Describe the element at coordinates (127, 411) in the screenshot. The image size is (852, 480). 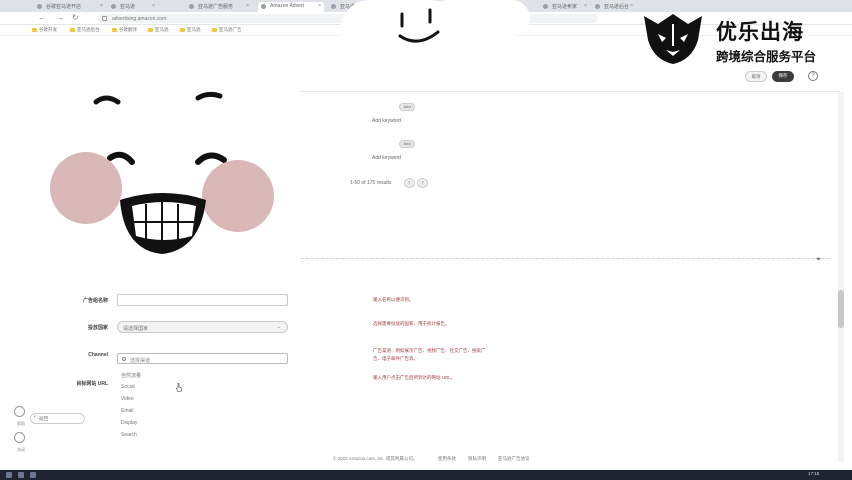
I see `dropdown-option: Email` at that location.